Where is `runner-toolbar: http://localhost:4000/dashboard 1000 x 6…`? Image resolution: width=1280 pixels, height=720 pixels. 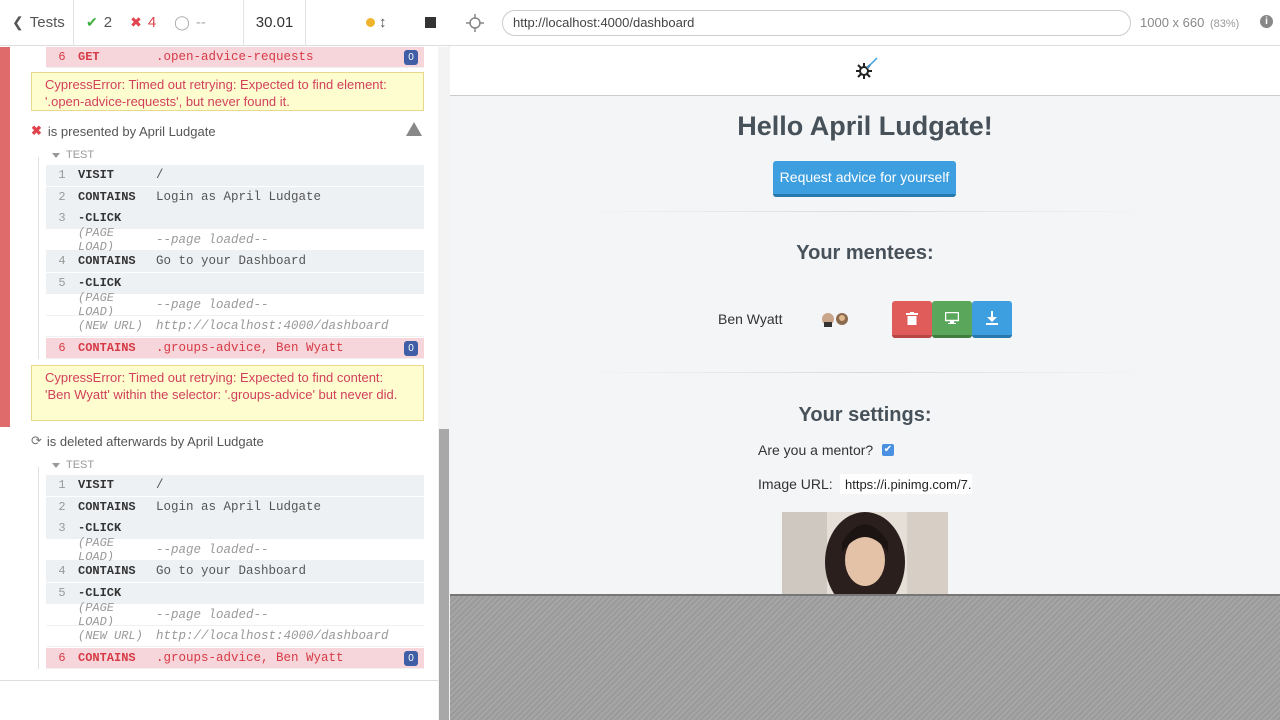 runner-toolbar: http://localhost:4000/dashboard 1000 x 6… is located at coordinates (865, 23).